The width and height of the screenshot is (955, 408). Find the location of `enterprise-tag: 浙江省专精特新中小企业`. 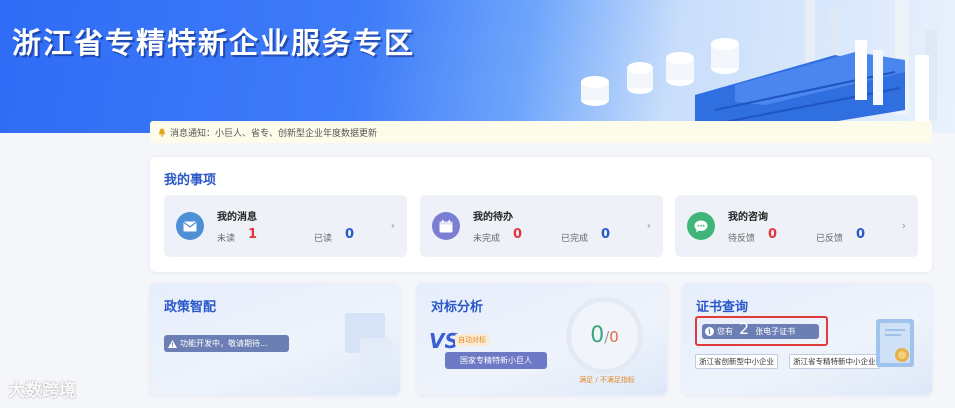

enterprise-tag: 浙江省专精特新中小企业 is located at coordinates (834, 361).